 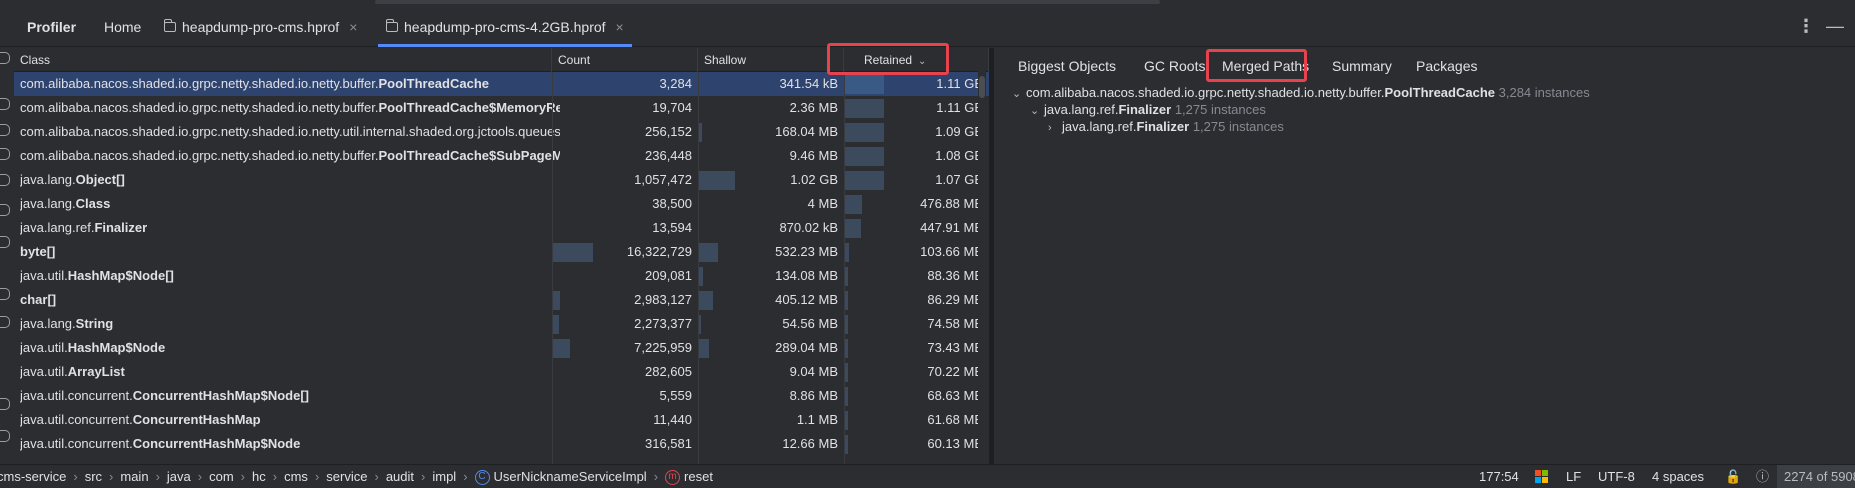 I want to click on class-name-cell: byte[], so click(x=290, y=252).